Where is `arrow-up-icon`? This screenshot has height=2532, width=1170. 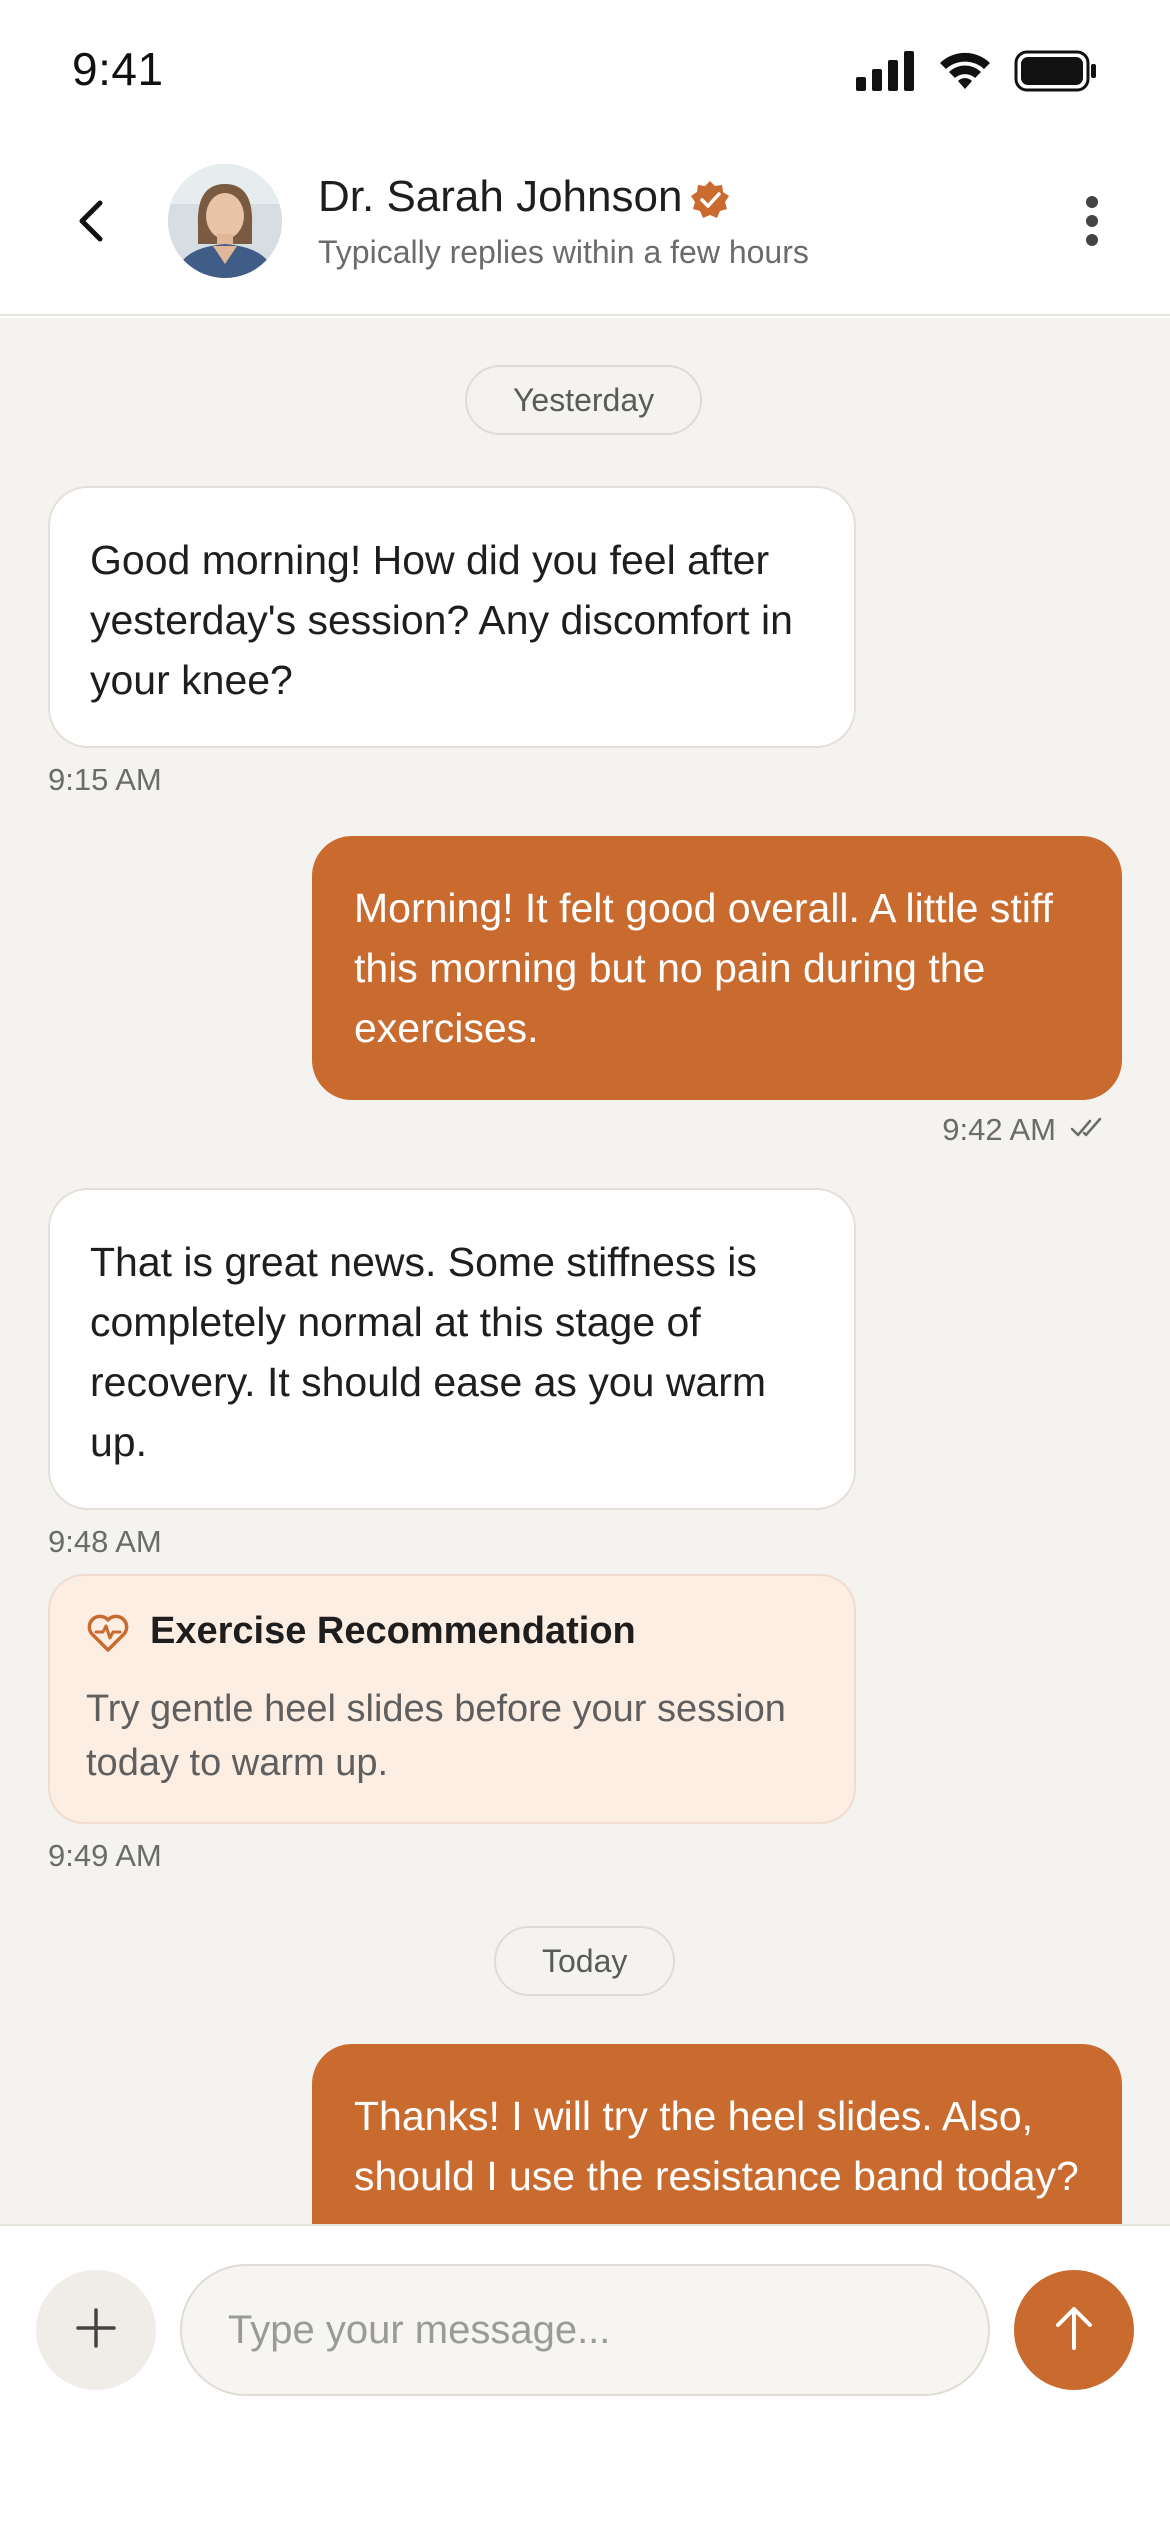
arrow-up-icon is located at coordinates (1074, 2330).